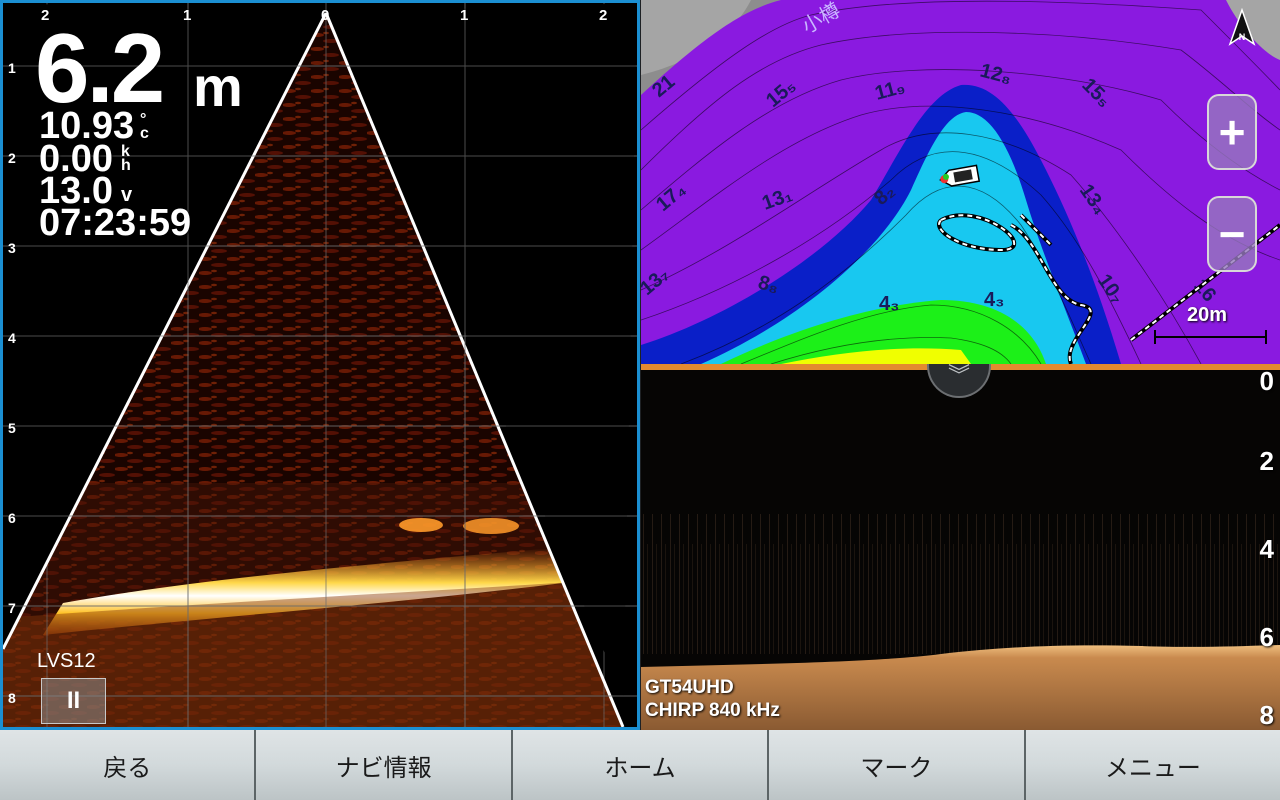 The height and width of the screenshot is (800, 1280). I want to click on depth-tick-label: 3, so click(12, 248).